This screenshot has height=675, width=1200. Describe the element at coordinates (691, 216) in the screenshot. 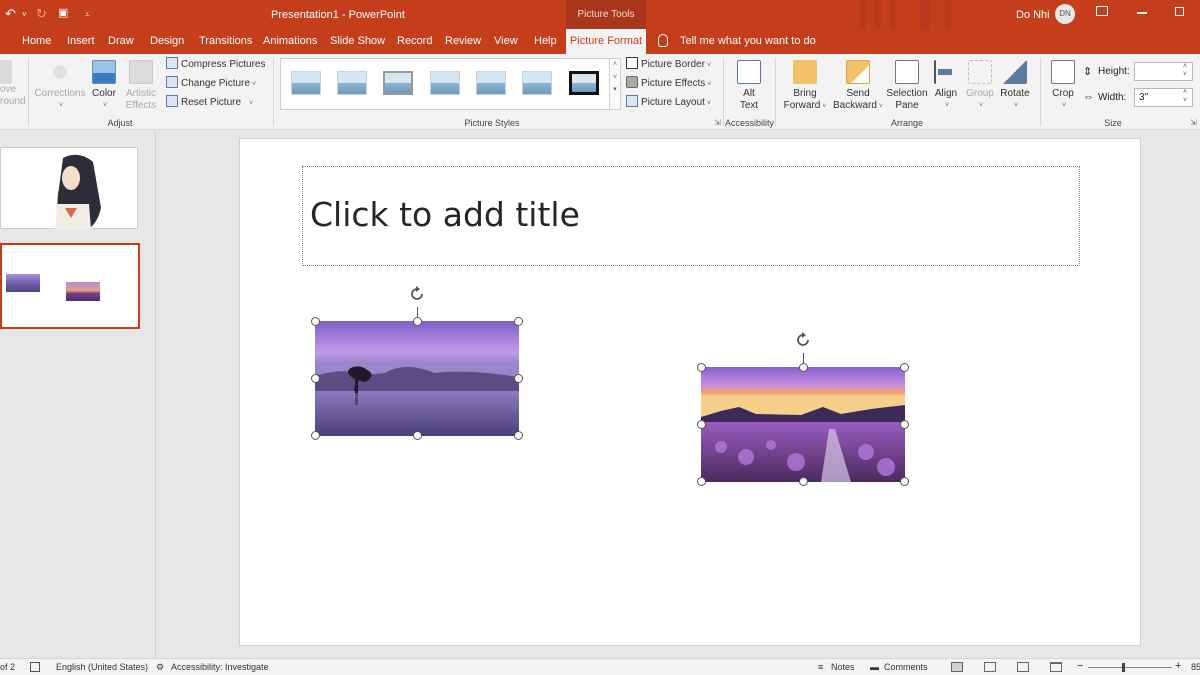

I see `title-placeholder: Click to add title` at that location.